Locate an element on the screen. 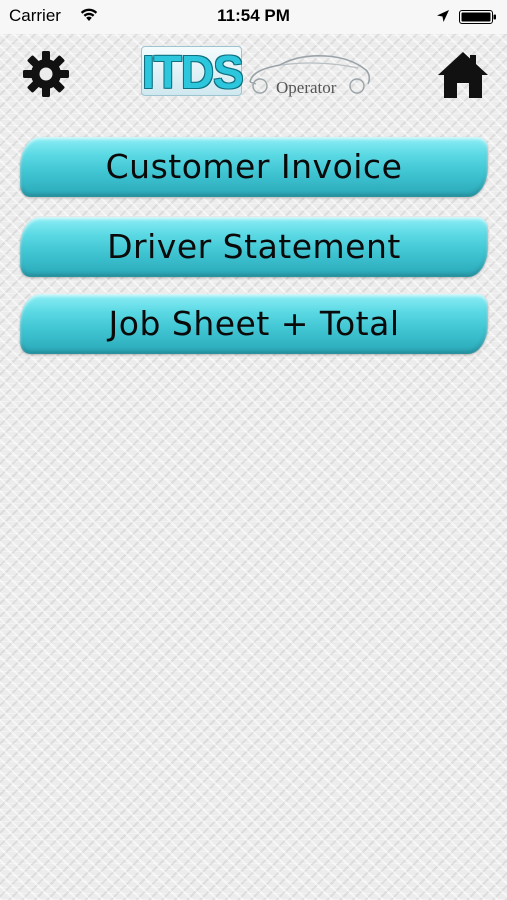  job-sheet-total-button: Job Sheet + Total is located at coordinates (254, 324).